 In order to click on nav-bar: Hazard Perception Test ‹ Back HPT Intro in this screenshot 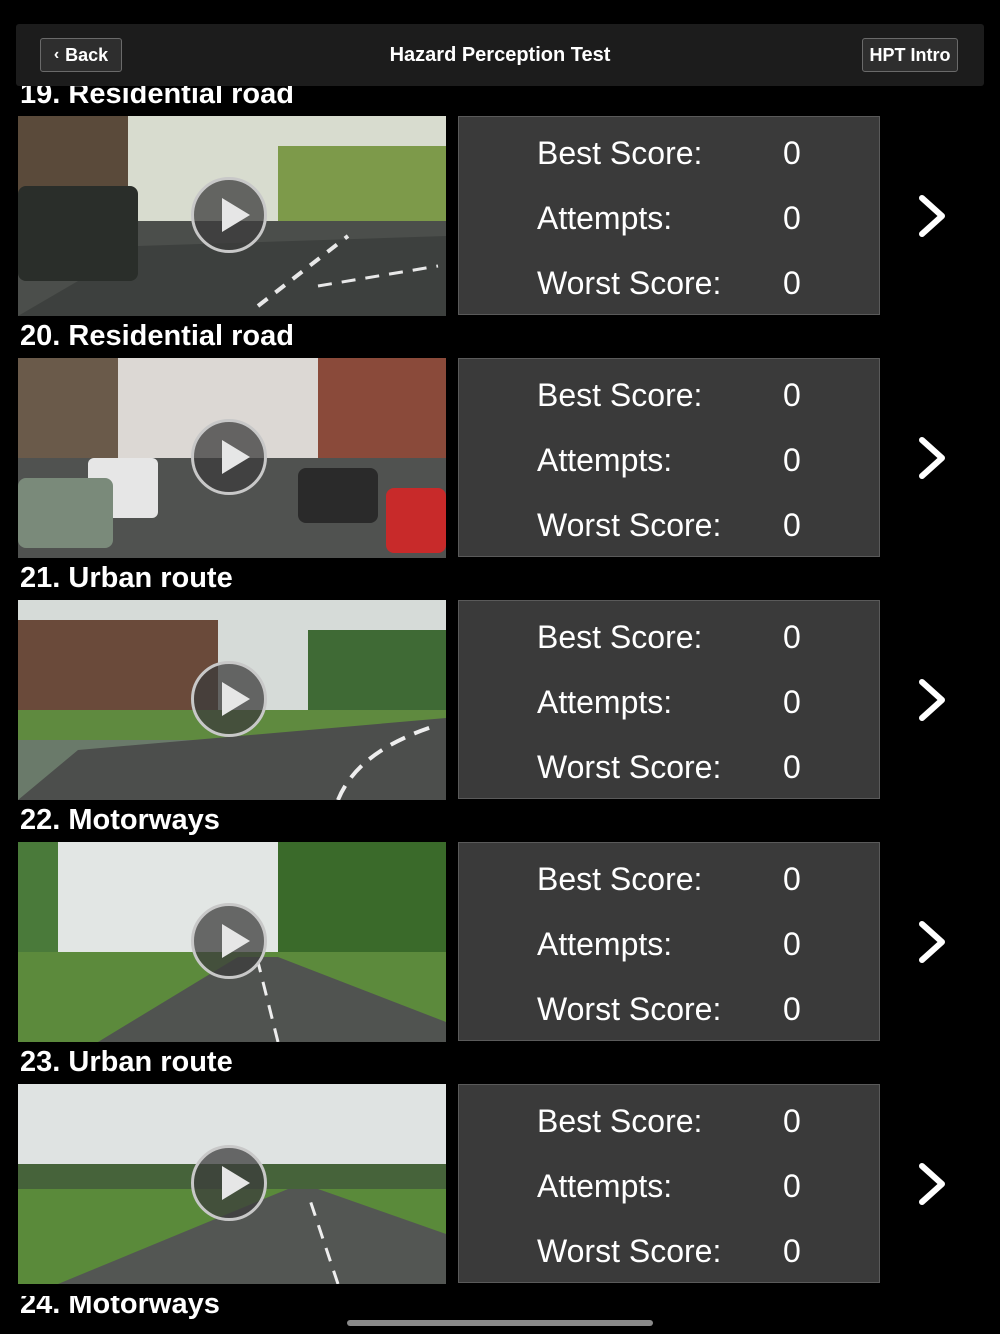, I will do `click(500, 55)`.